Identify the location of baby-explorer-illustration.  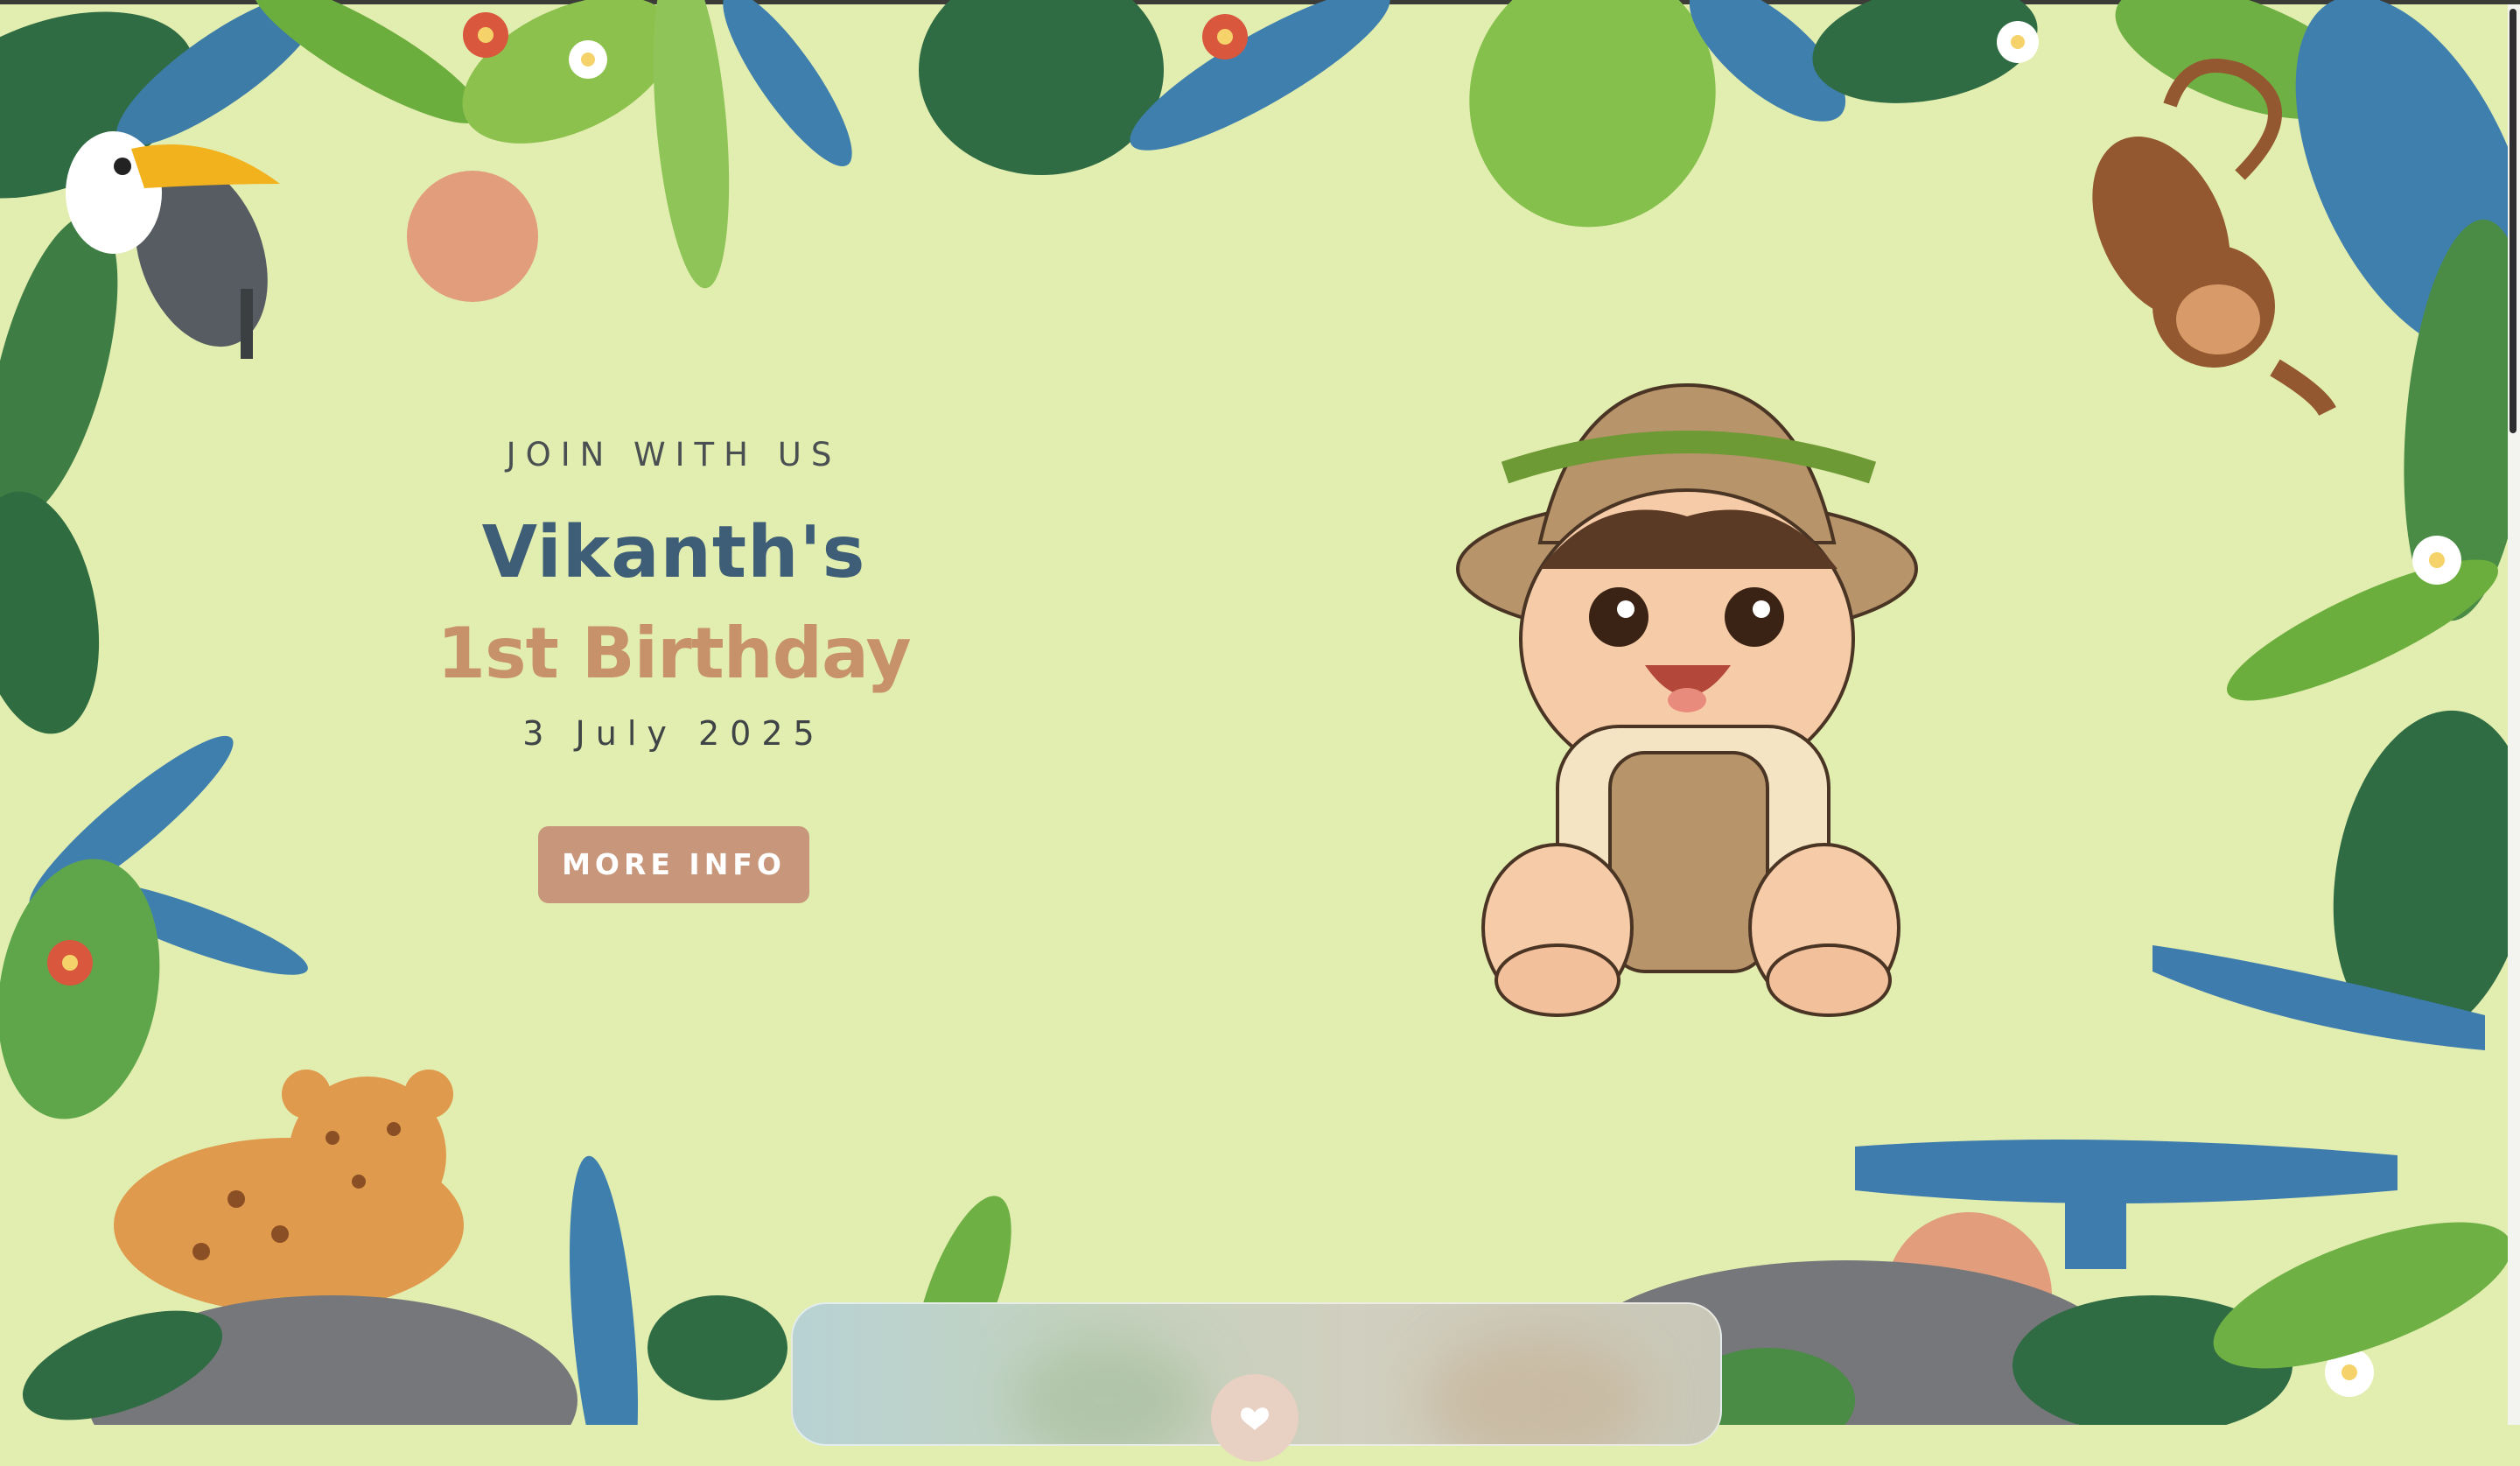
(1687, 699).